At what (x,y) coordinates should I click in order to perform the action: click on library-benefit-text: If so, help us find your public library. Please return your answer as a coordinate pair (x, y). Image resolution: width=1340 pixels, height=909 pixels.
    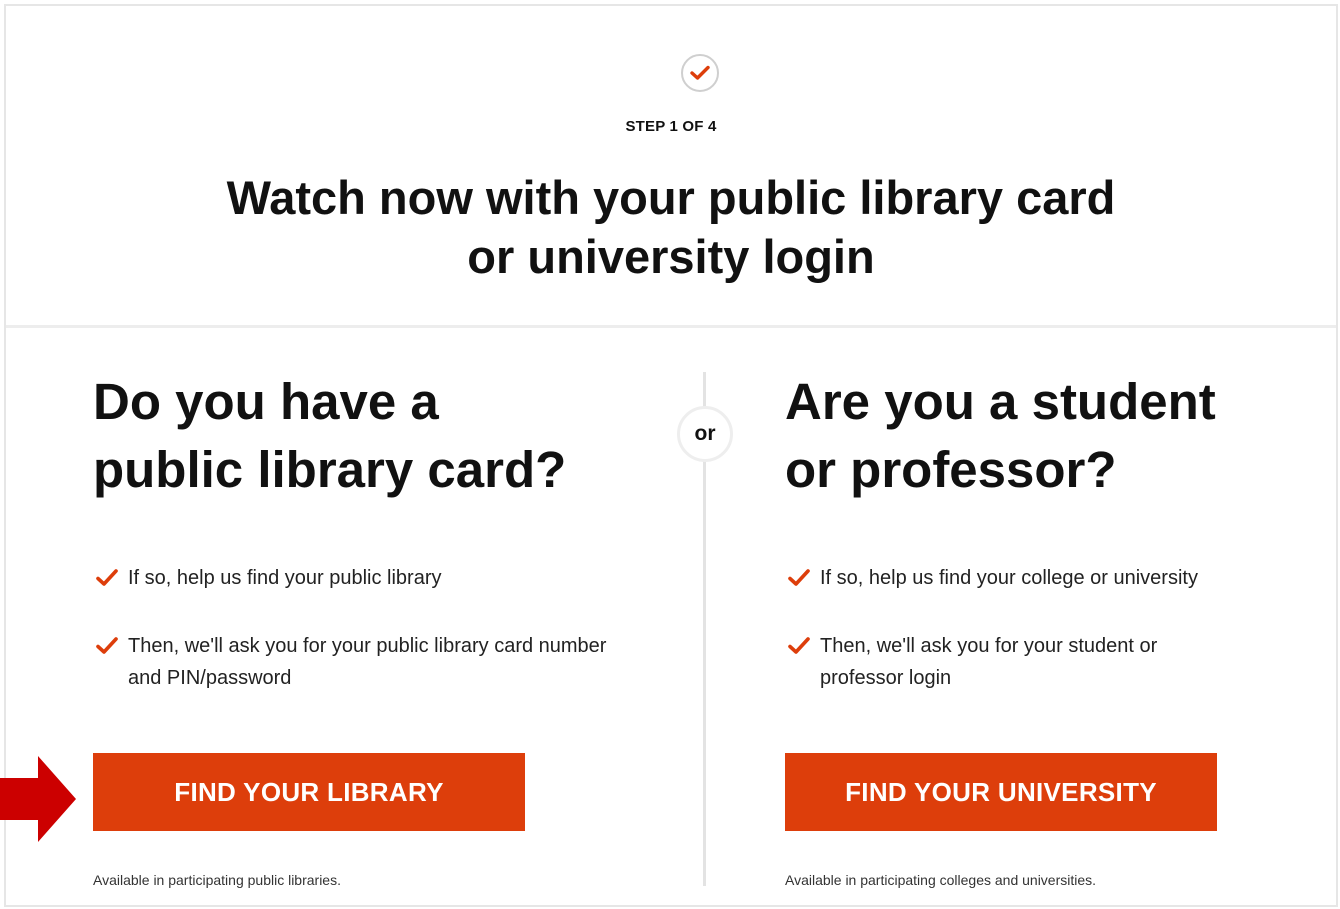
    Looking at the image, I should click on (285, 578).